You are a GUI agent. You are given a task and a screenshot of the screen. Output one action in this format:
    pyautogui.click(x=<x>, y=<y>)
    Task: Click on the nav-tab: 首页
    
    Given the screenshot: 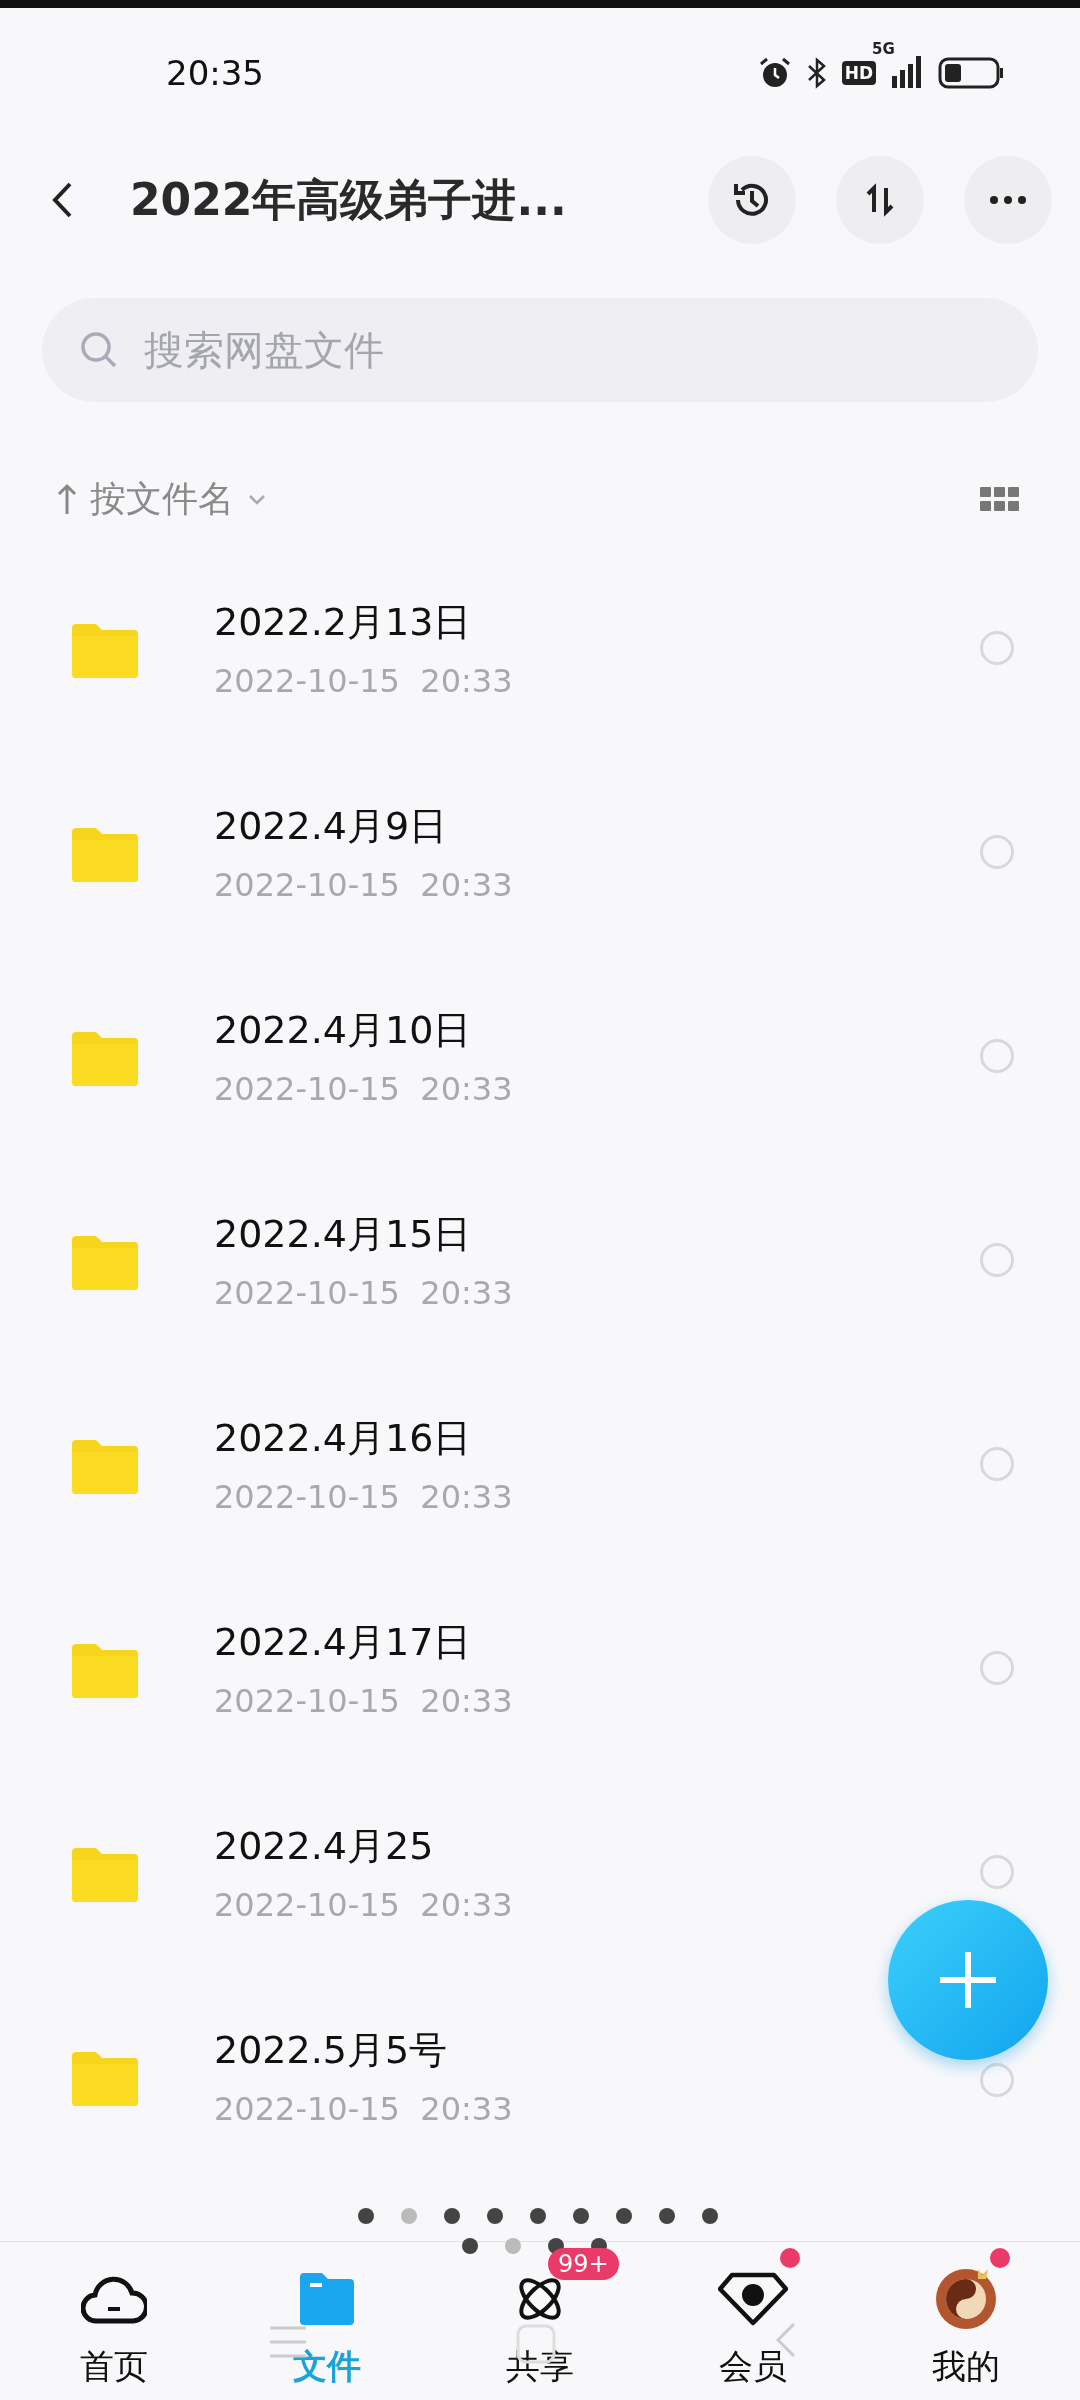 What is the action you would take?
    pyautogui.click(x=114, y=2321)
    